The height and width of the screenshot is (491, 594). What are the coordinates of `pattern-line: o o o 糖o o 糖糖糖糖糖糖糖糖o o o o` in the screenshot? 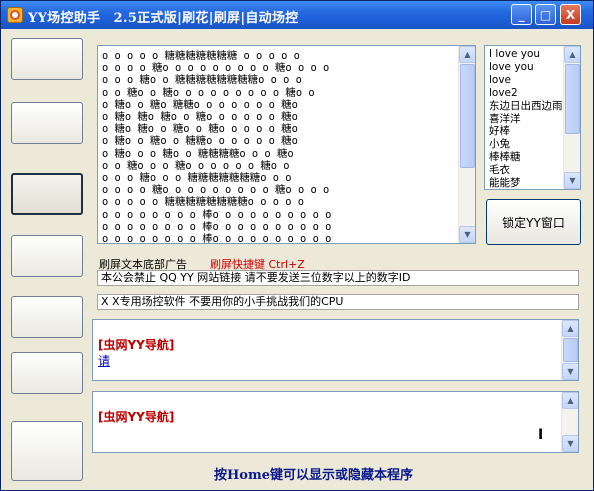 It's located at (202, 80).